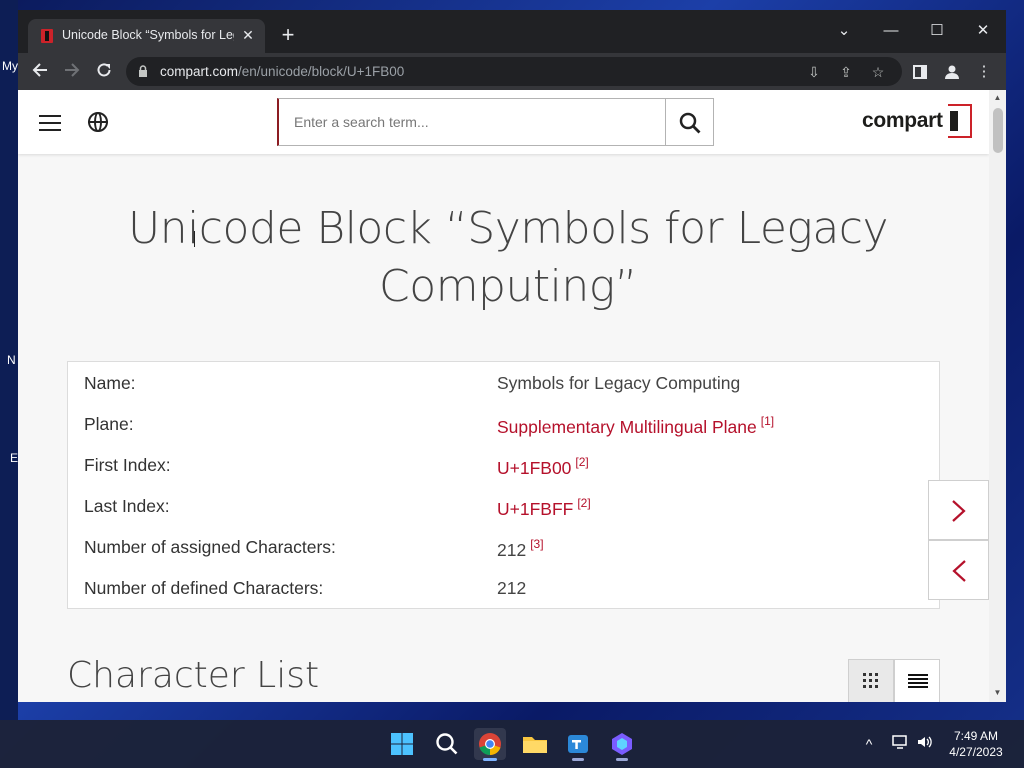  I want to click on compart-logo-mark-icon, so click(960, 121).